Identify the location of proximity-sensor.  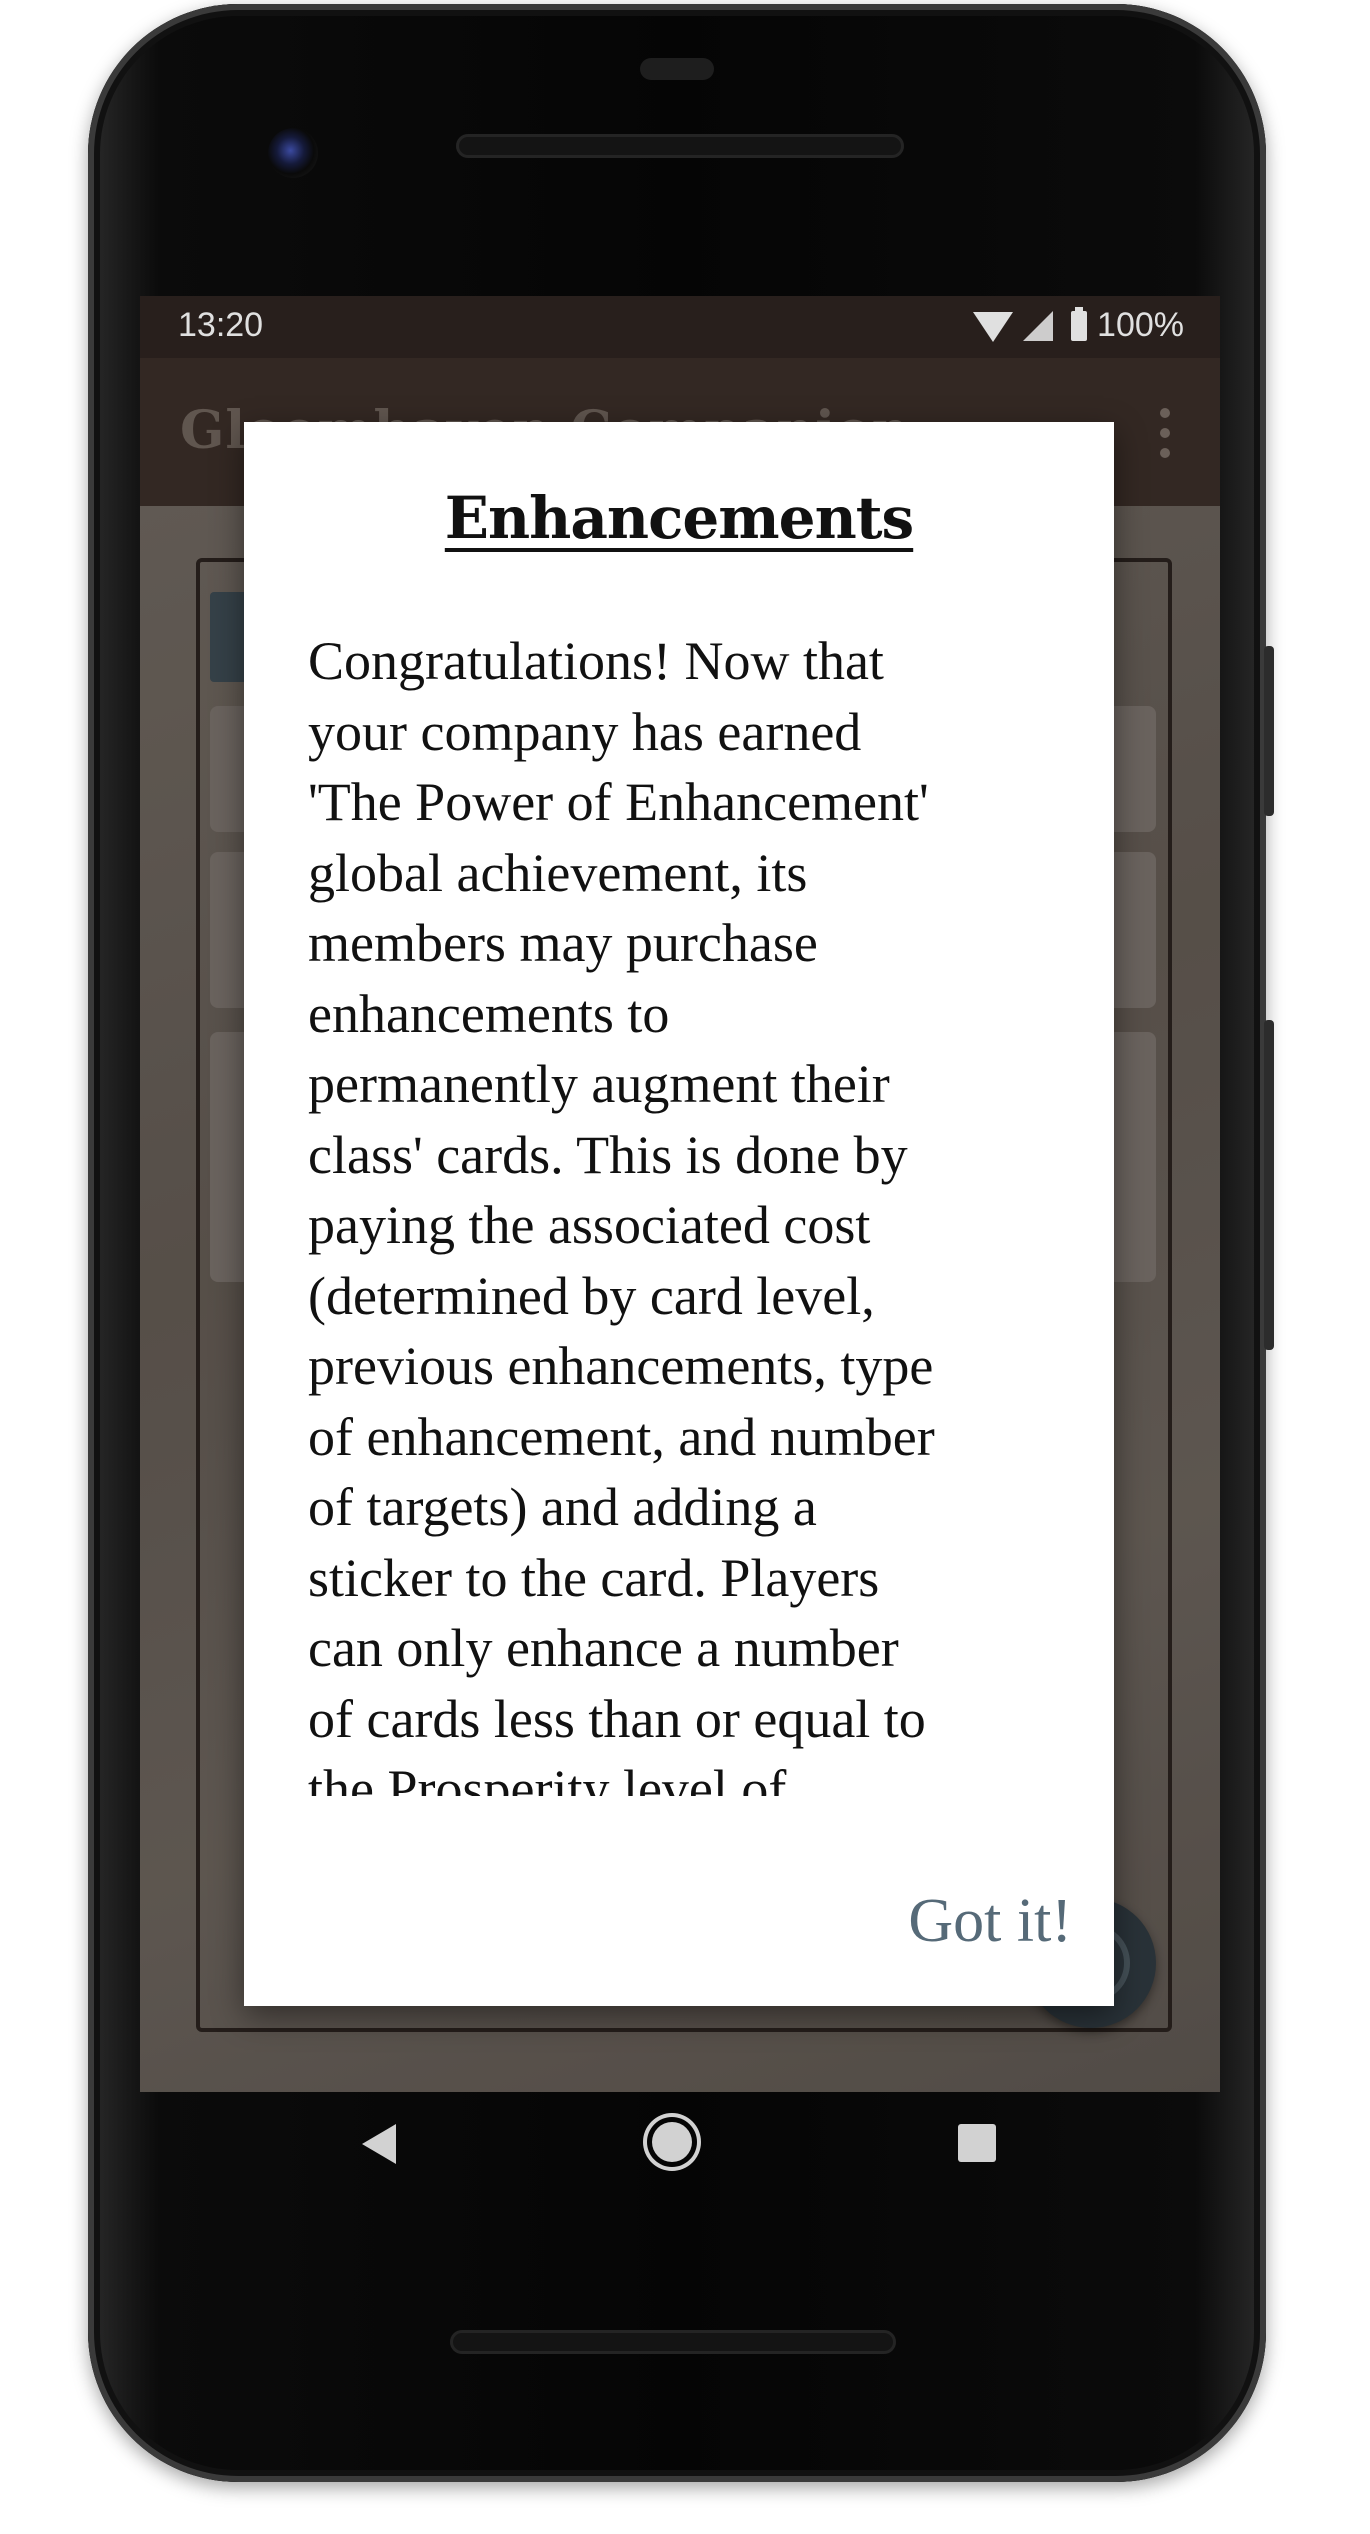
(677, 69).